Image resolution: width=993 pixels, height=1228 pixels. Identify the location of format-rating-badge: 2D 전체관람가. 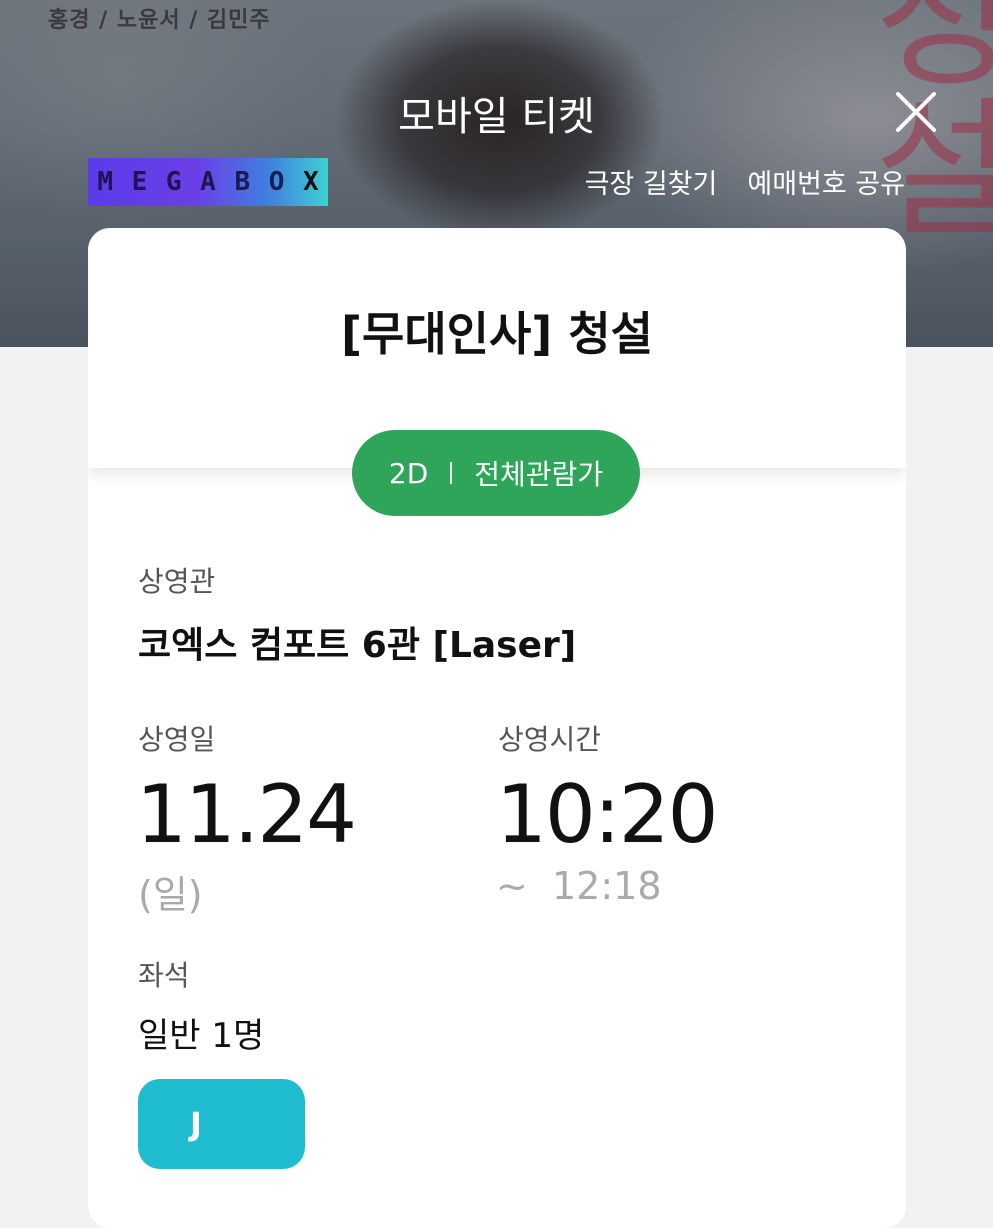
(496, 473).